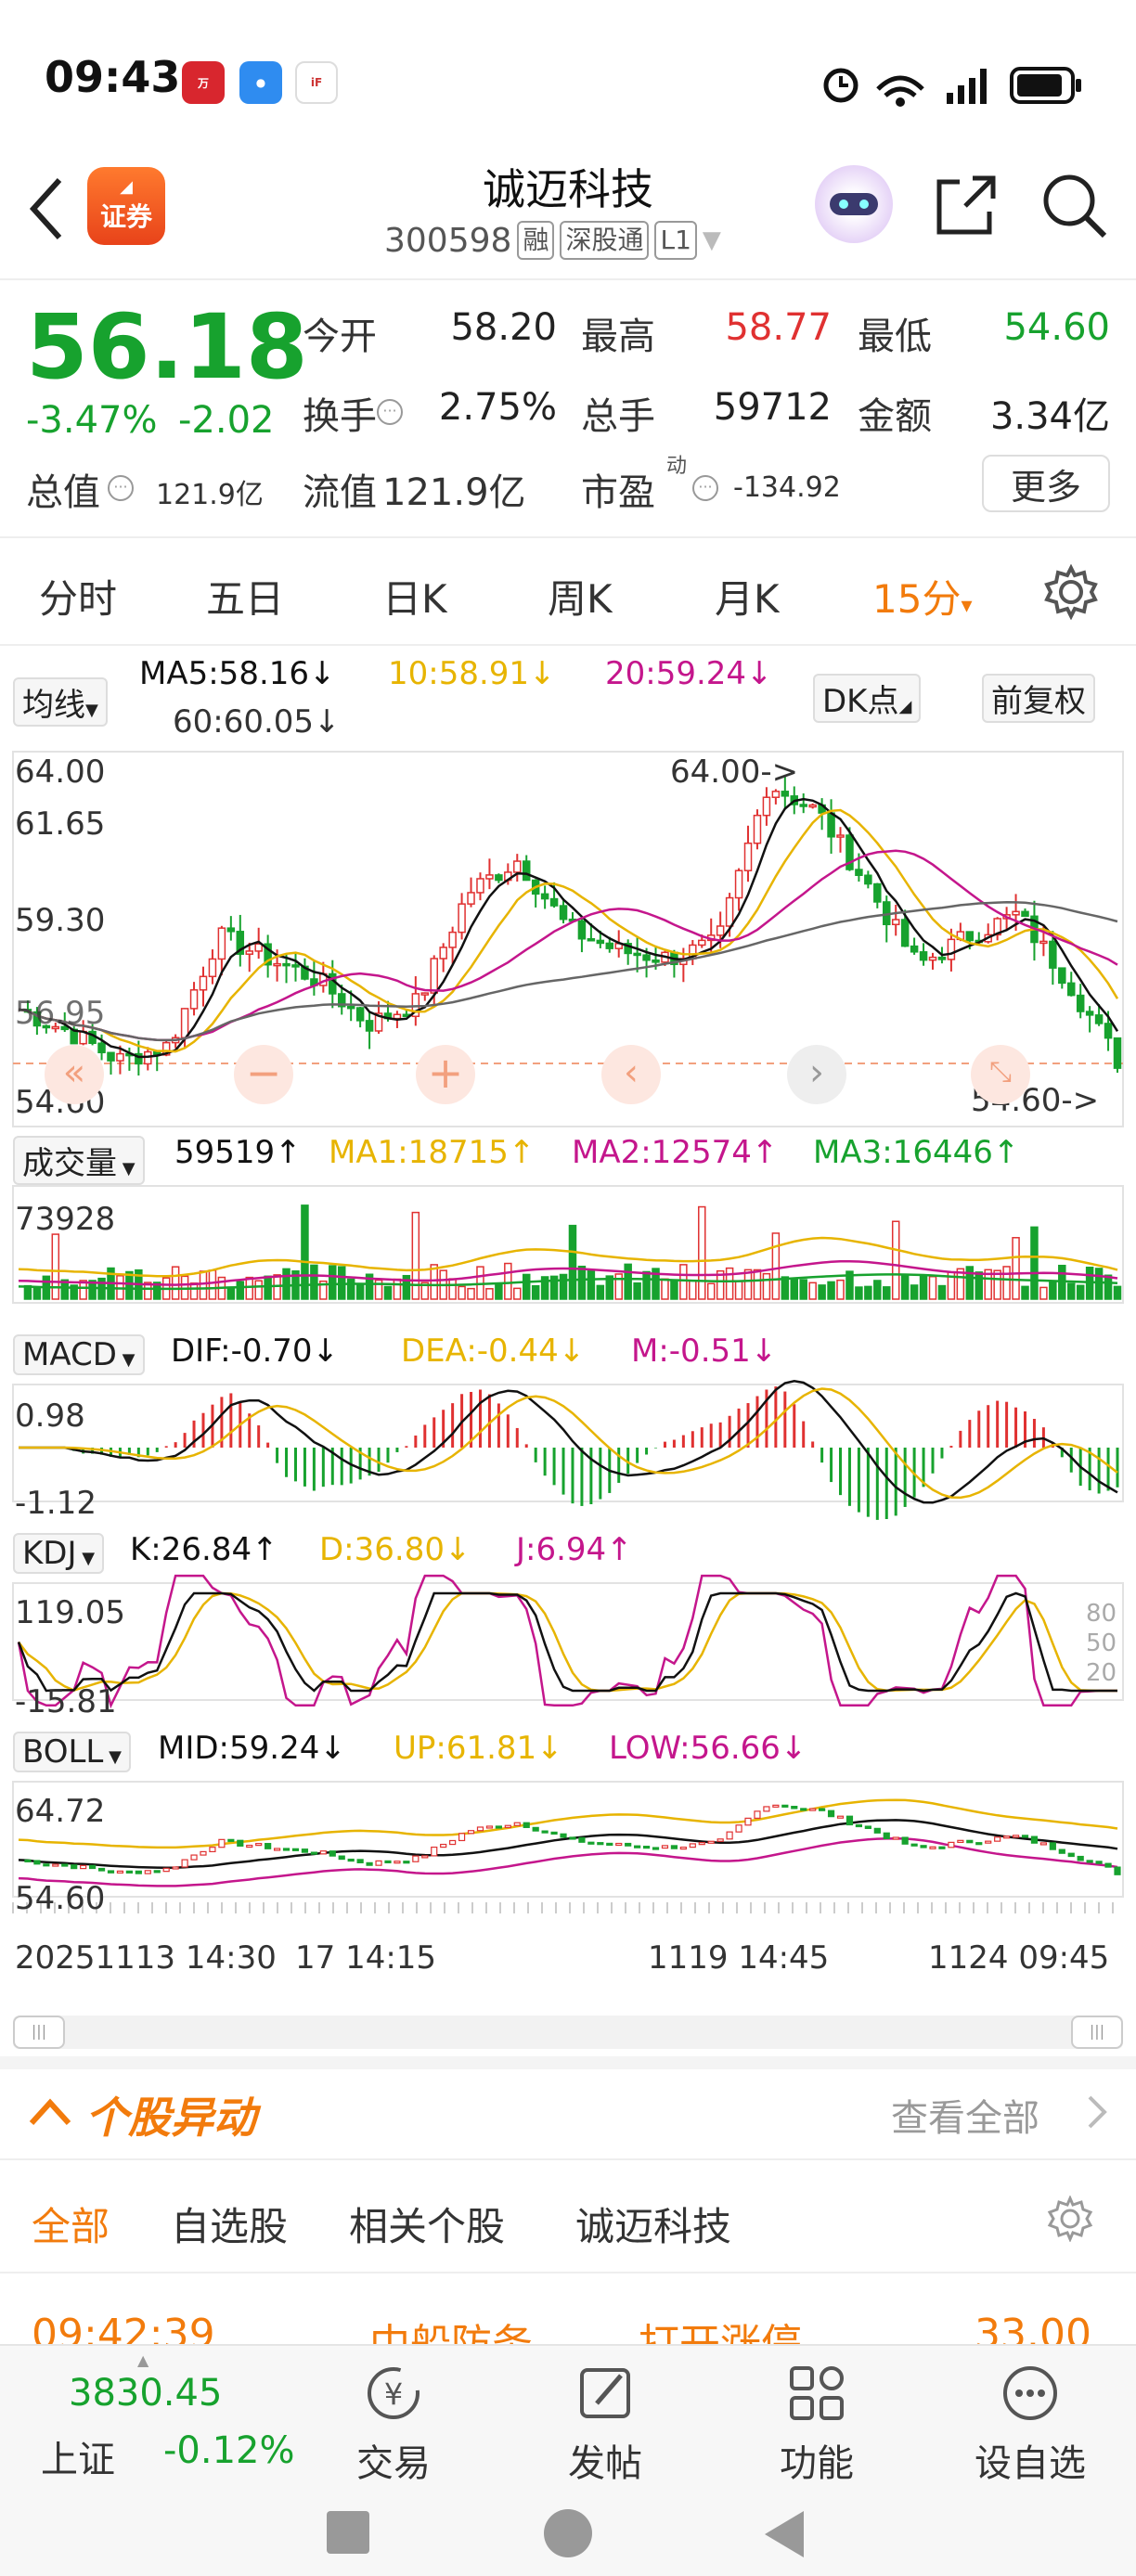  Describe the element at coordinates (772, 408) in the screenshot. I see `stat-volume: 59712` at that location.